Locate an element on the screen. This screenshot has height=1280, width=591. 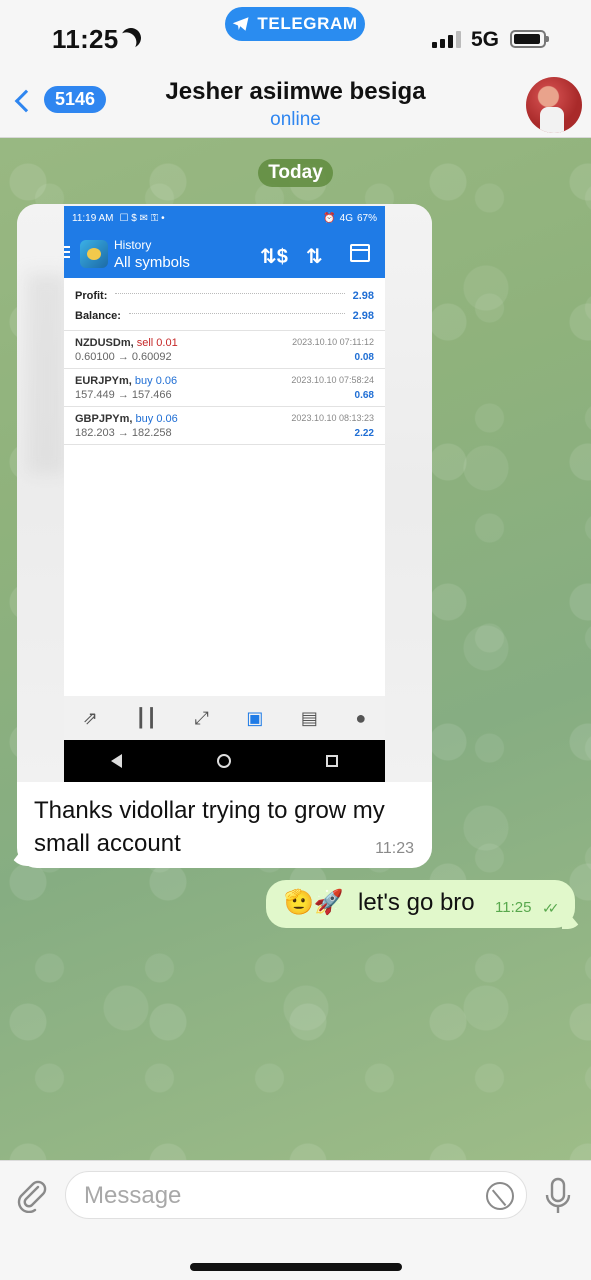
outgoing-message-time: 11:25 is located at coordinates (513, 907).